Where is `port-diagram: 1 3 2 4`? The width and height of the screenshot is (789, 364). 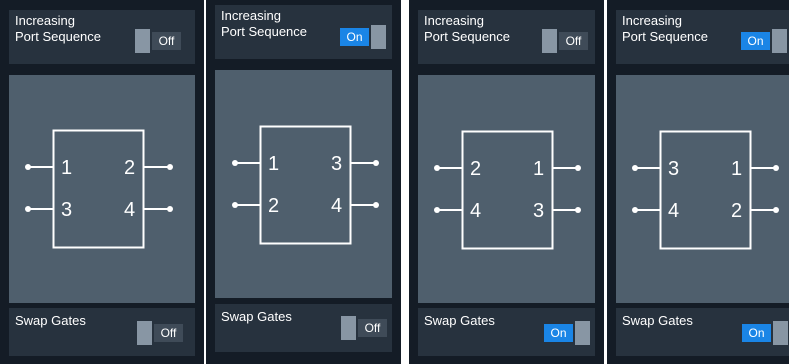
port-diagram: 1 3 2 4 is located at coordinates (102, 189).